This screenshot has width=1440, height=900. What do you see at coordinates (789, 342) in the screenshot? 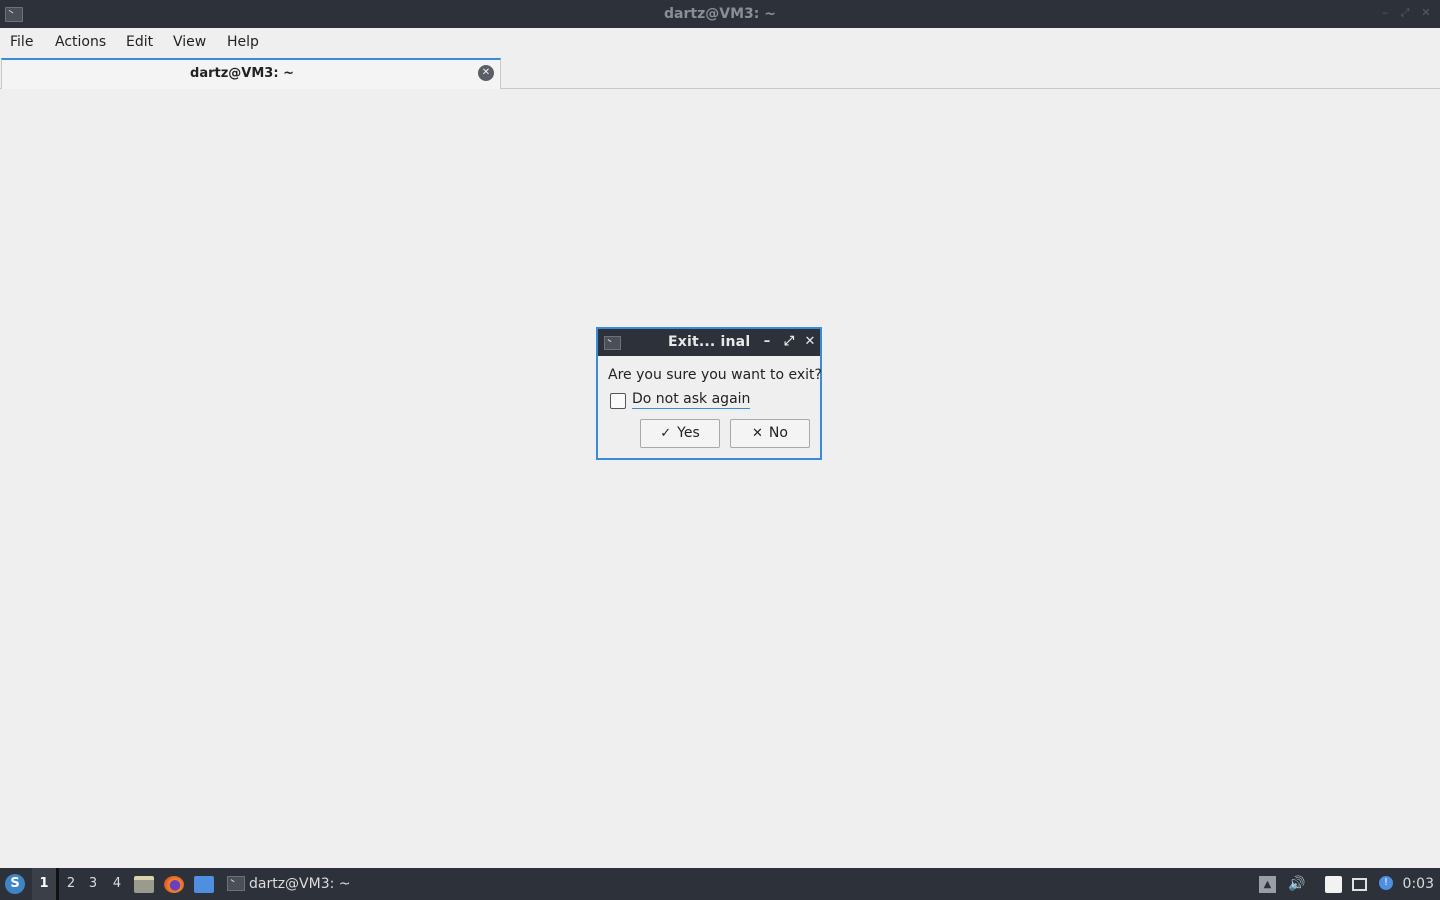
I see `dialog-maximize-icon: ⤢` at bounding box center [789, 342].